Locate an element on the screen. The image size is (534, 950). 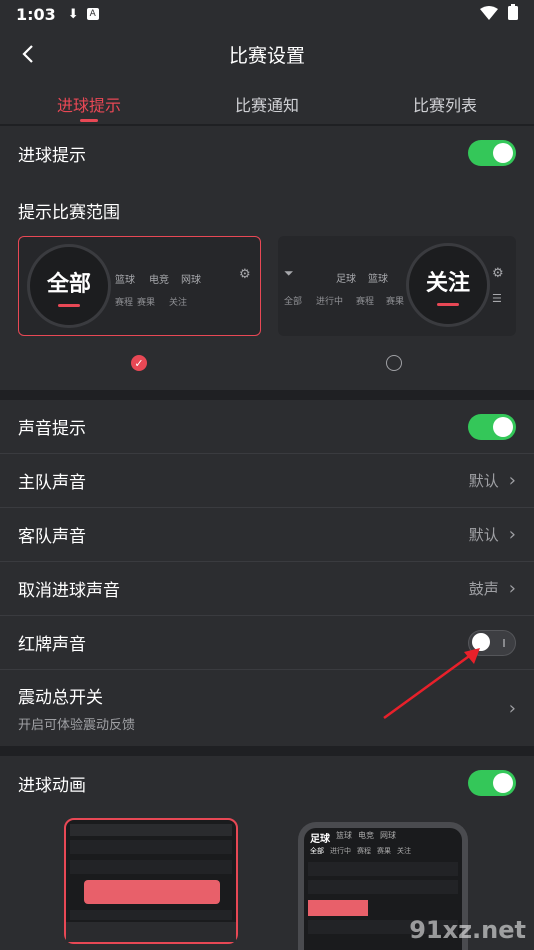
download-icon: ⬇ is located at coordinates (73, 14).